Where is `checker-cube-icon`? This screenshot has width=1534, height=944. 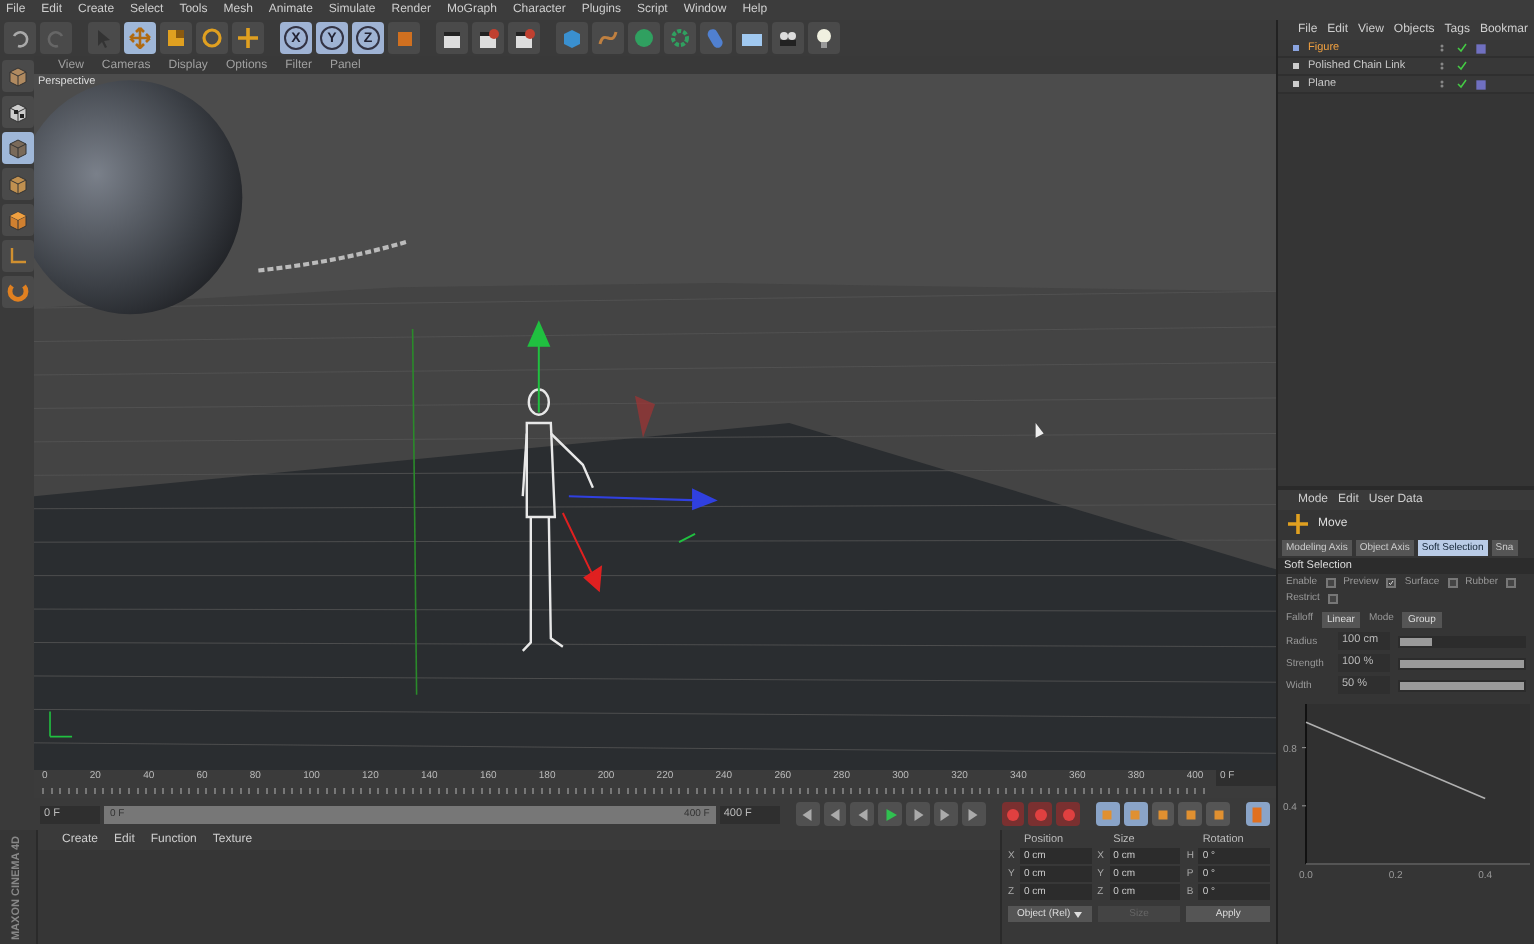 checker-cube-icon is located at coordinates (17, 112).